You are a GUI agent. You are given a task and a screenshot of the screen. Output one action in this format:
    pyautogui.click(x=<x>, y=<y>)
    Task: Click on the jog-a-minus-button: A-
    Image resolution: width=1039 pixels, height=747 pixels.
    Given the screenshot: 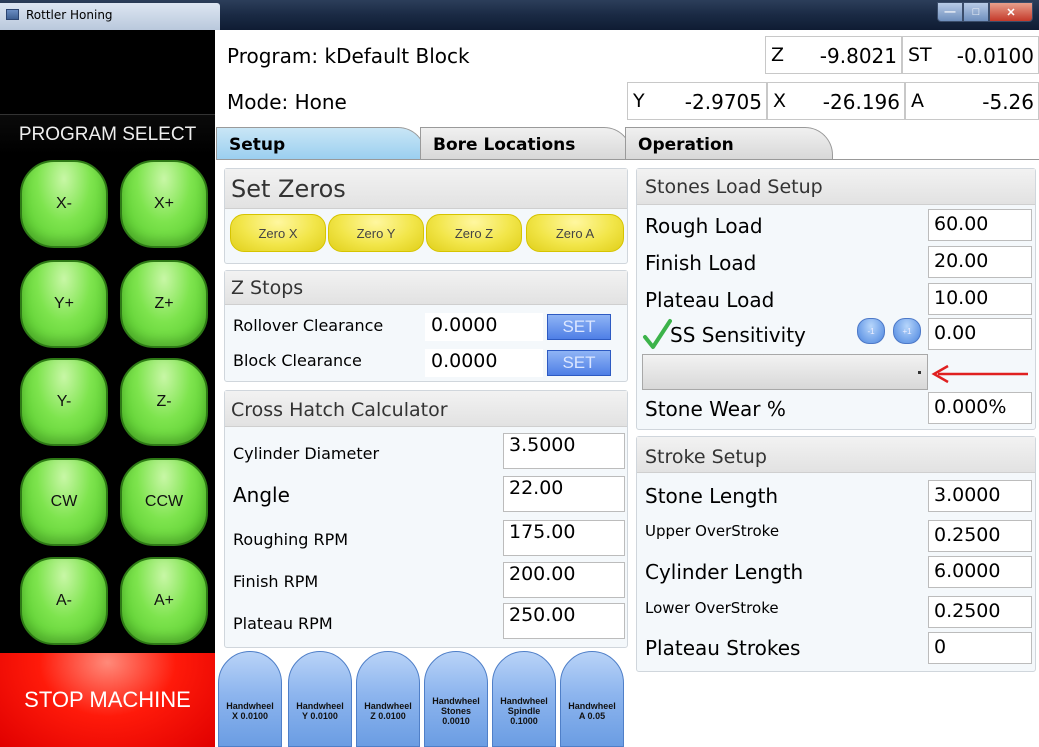 What is the action you would take?
    pyautogui.click(x=64, y=601)
    